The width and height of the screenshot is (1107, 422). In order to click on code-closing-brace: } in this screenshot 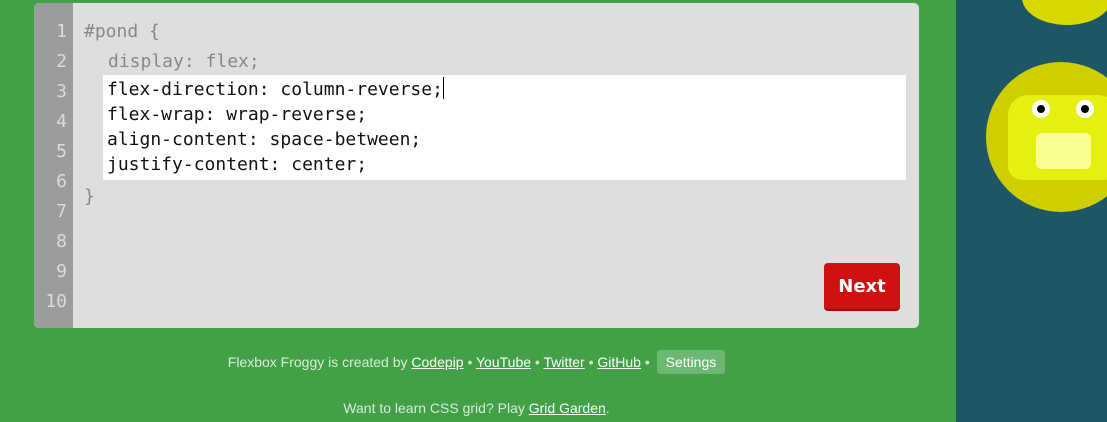, I will do `click(89, 196)`.